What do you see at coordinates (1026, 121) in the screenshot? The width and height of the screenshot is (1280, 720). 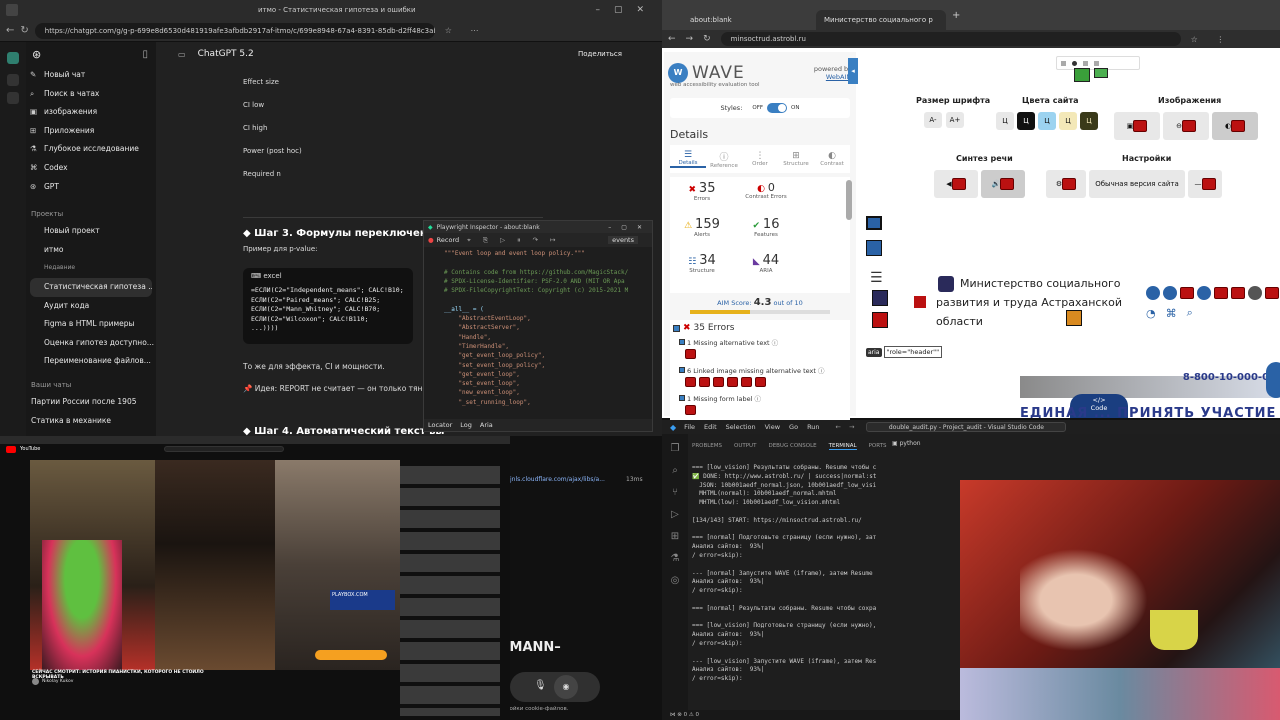 I see `color-dark-button: Ц` at bounding box center [1026, 121].